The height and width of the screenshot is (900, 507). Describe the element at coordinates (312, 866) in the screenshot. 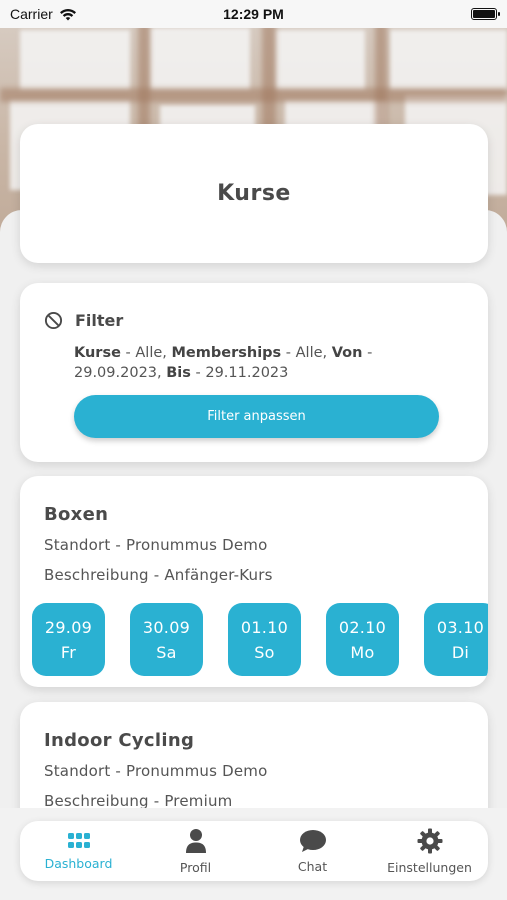

I see `tab-label: Chat` at that location.